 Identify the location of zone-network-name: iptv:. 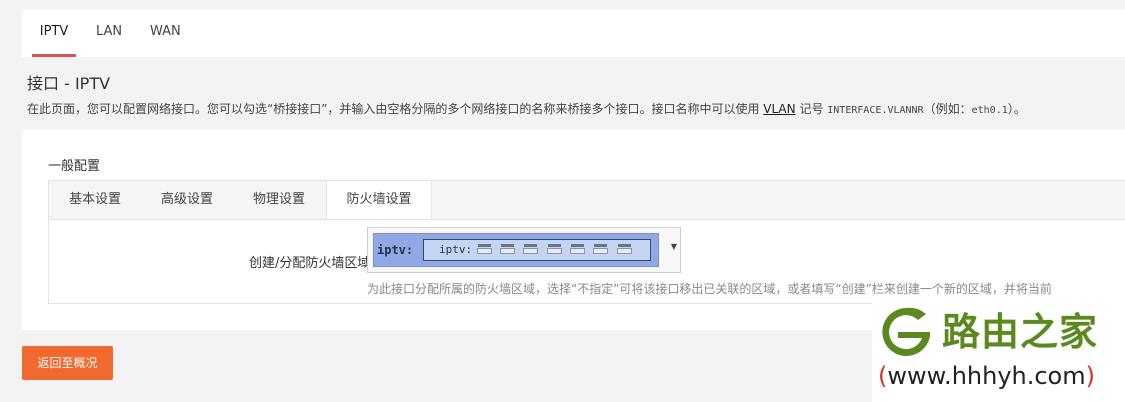
(456, 249).